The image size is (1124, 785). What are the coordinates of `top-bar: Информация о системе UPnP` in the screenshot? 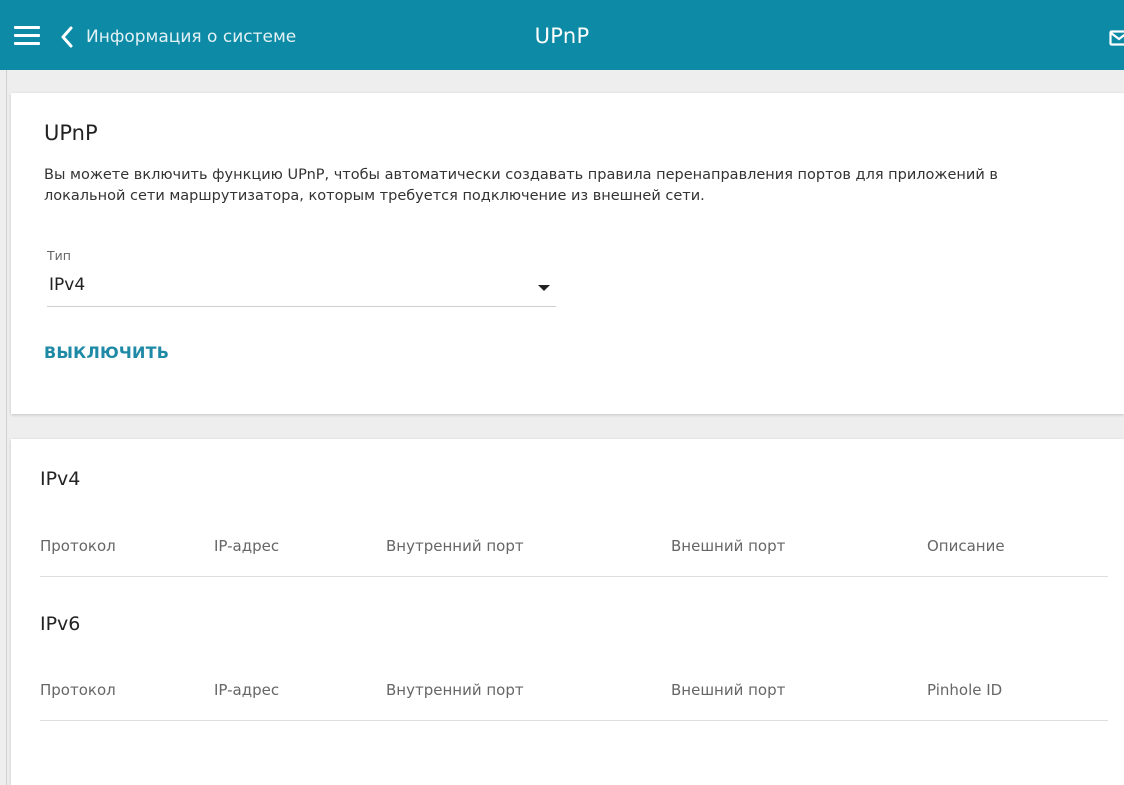 It's located at (562, 35).